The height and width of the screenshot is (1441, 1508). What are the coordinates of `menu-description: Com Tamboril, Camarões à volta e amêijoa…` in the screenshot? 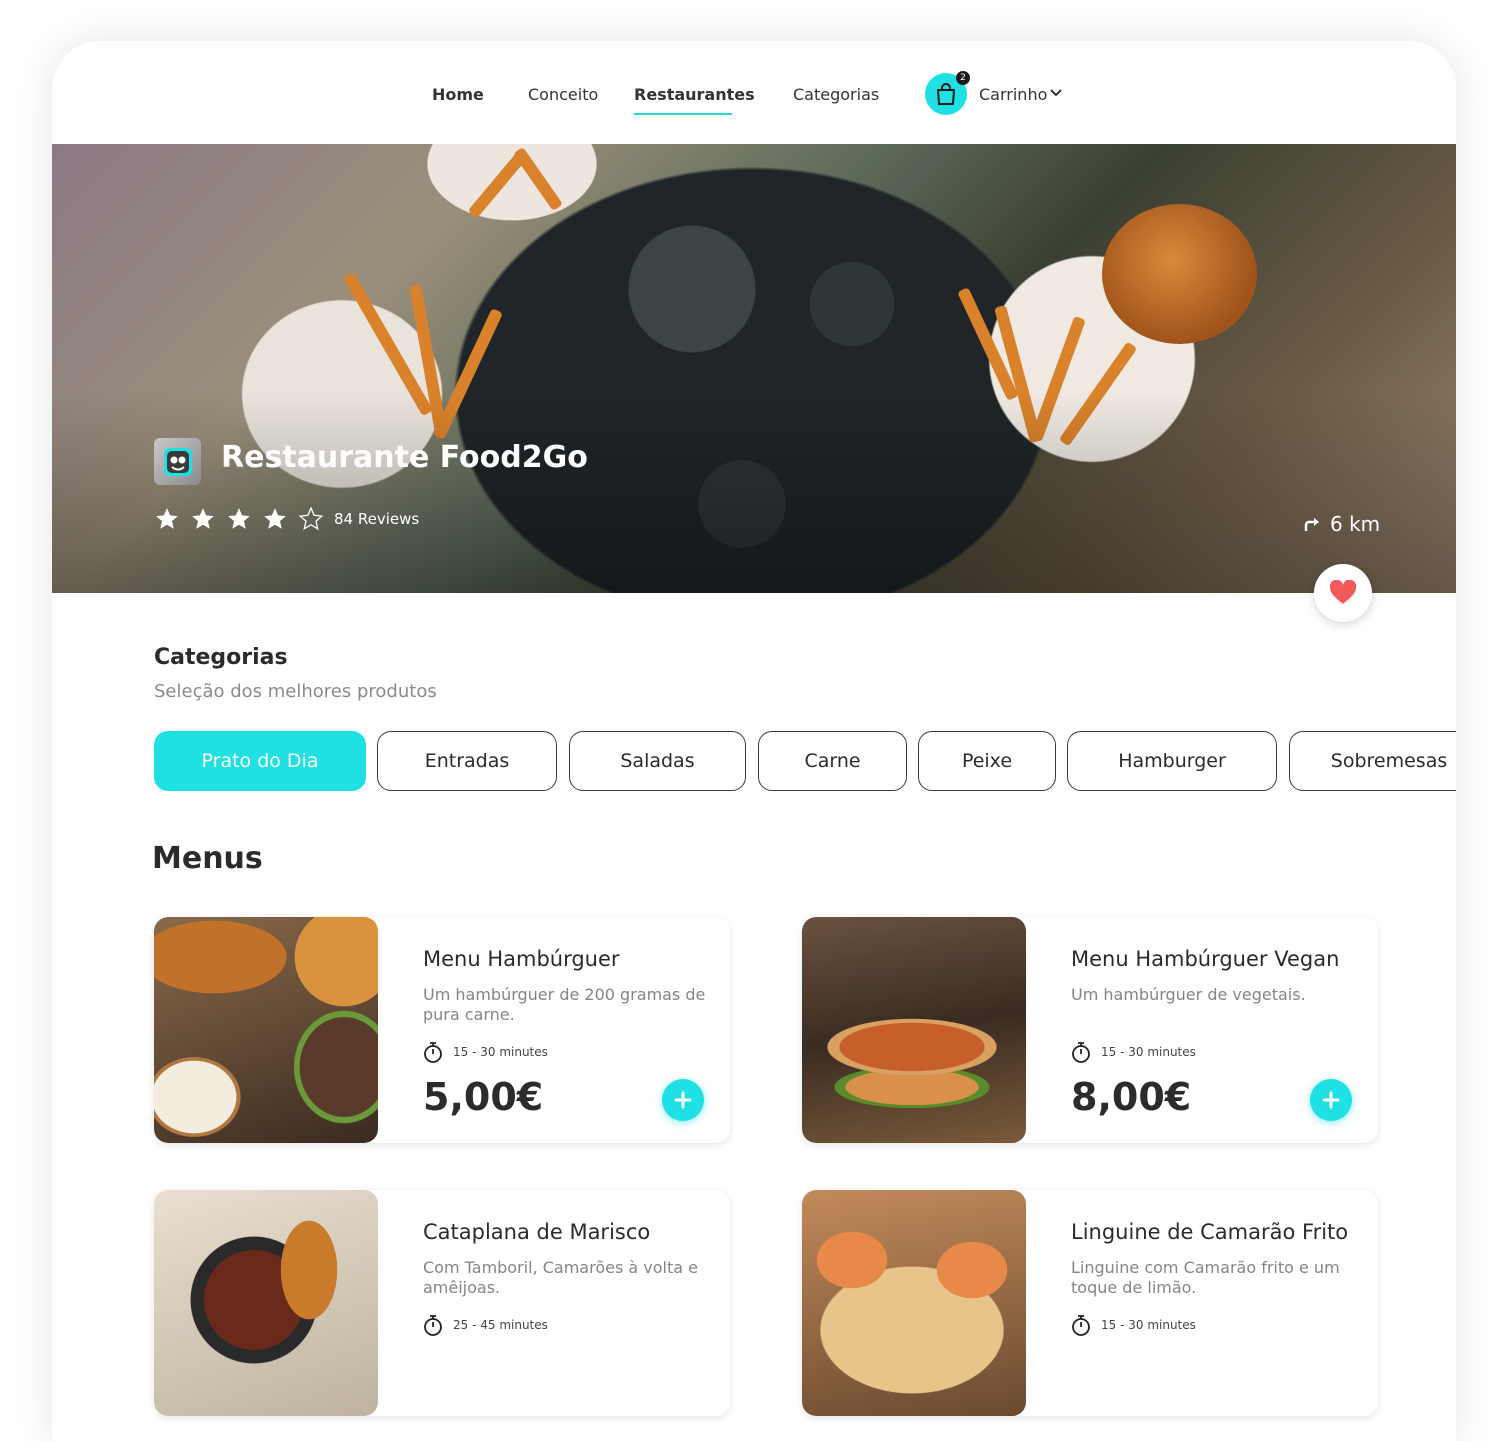 It's located at (560, 1277).